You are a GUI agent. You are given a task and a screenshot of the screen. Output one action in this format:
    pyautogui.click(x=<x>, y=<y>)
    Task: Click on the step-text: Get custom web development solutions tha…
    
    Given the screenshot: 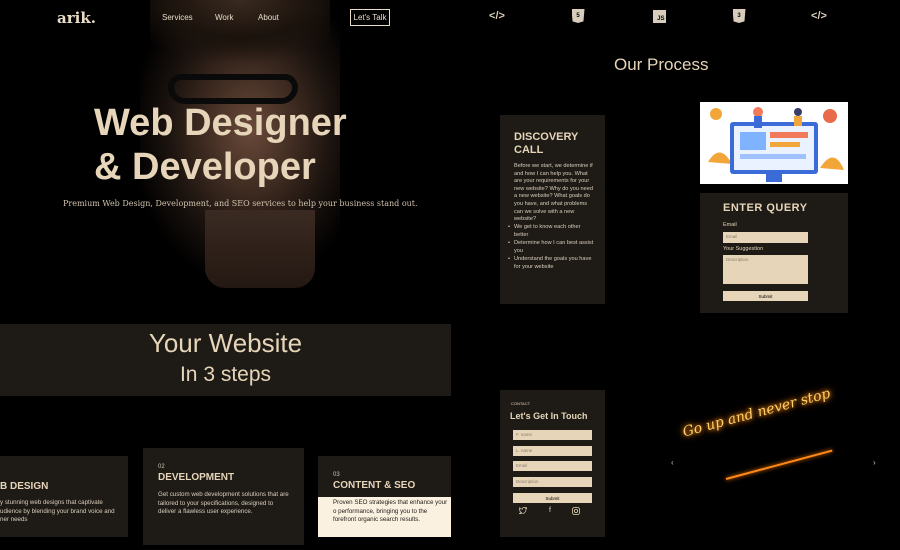 What is the action you would take?
    pyautogui.click(x=223, y=503)
    